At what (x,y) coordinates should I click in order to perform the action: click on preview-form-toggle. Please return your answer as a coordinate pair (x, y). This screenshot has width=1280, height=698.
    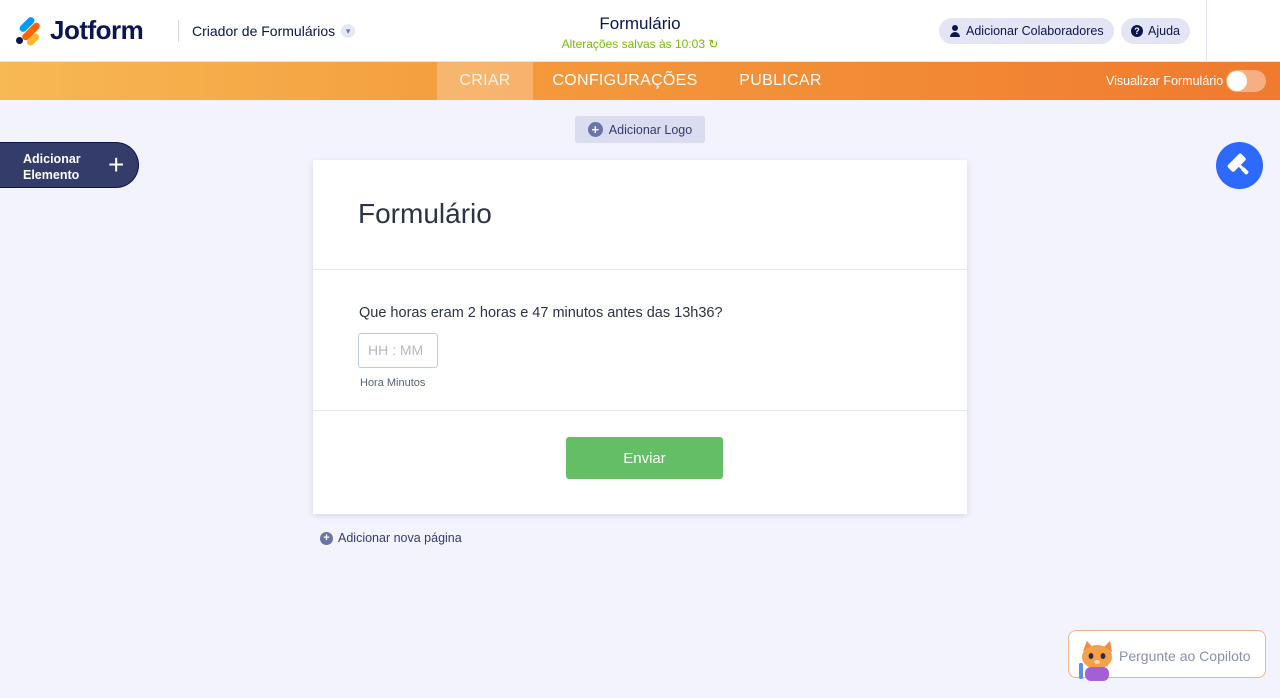
    Looking at the image, I should click on (1246, 81).